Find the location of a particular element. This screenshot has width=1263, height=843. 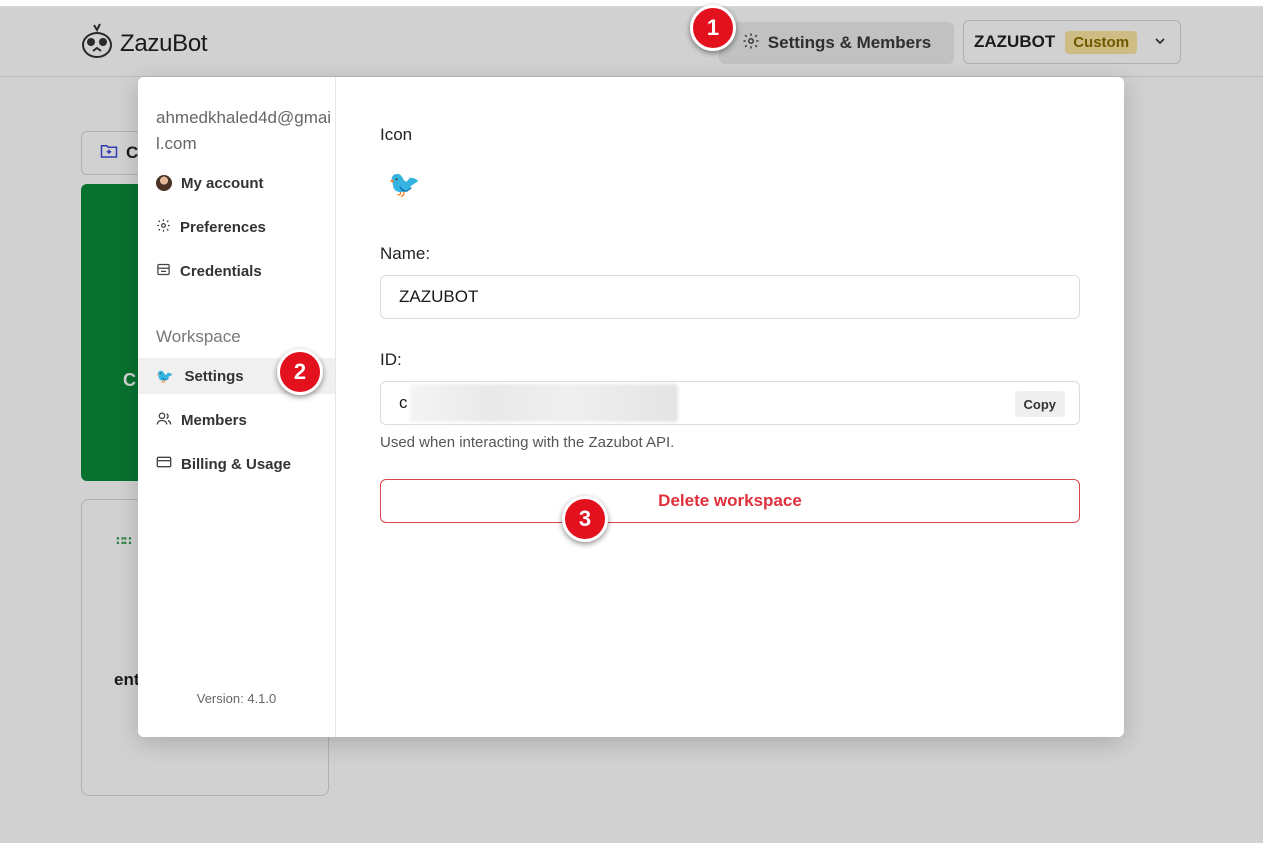

workspace-name-value: ZAZUBOT is located at coordinates (439, 296).